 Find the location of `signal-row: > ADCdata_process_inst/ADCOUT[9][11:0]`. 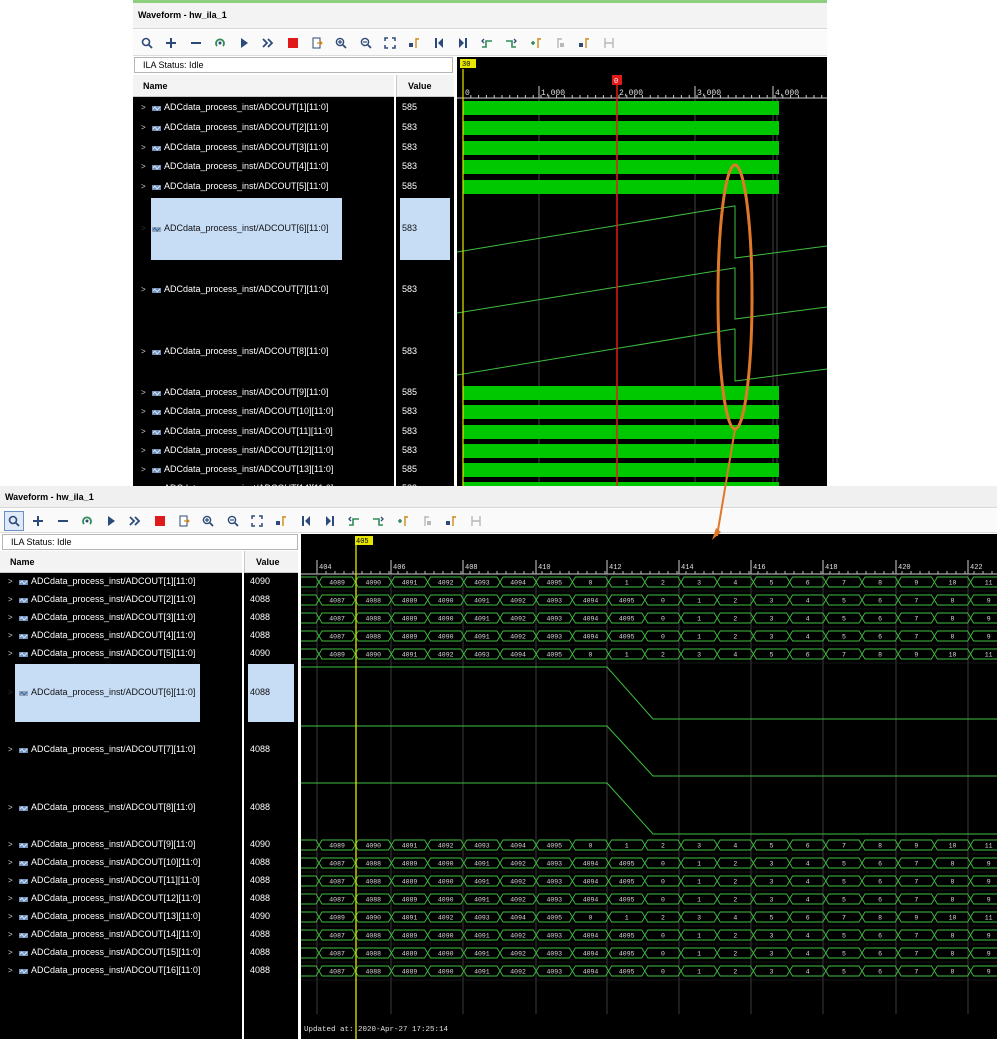

signal-row: > ADCdata_process_inst/ADCOUT[9][11:0] is located at coordinates (263, 393).